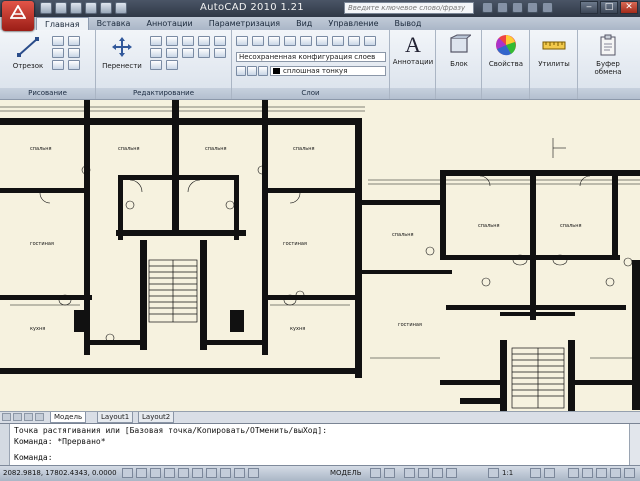  What do you see at coordinates (141, 473) in the screenshot?
I see `grid-icon` at bounding box center [141, 473].